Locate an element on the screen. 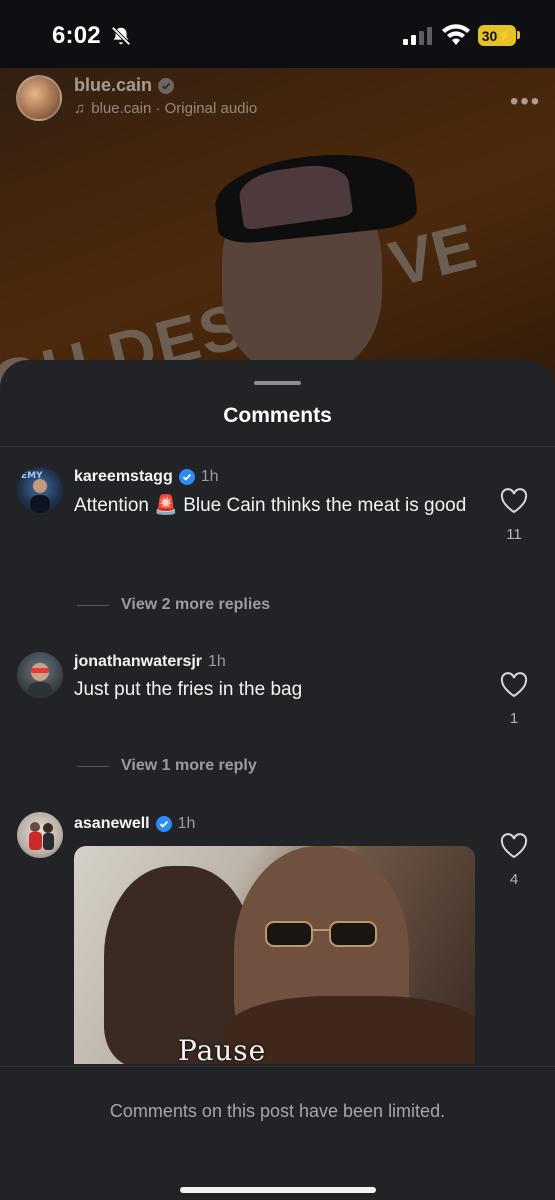 The height and width of the screenshot is (1200, 555). battery-cap is located at coordinates (518, 35).